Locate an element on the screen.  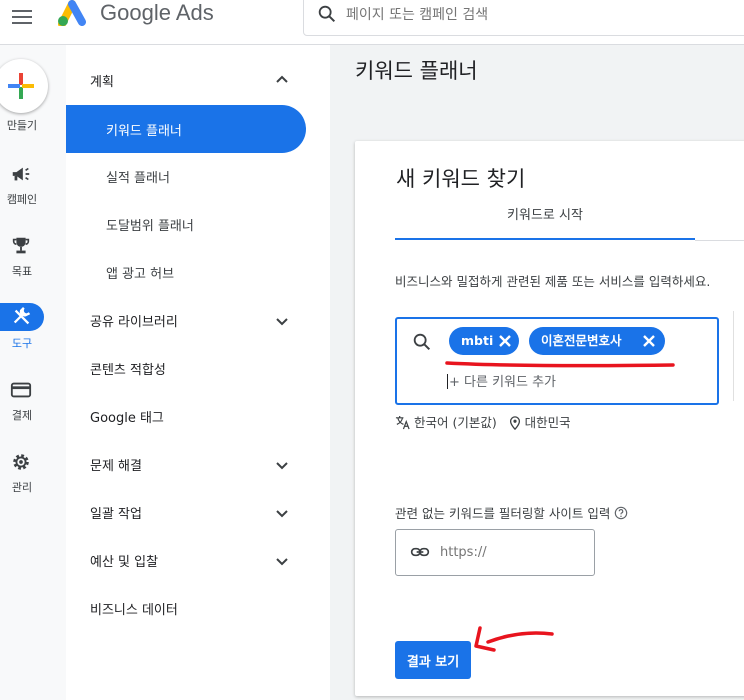
red-underline-annotation is located at coordinates (560, 364).